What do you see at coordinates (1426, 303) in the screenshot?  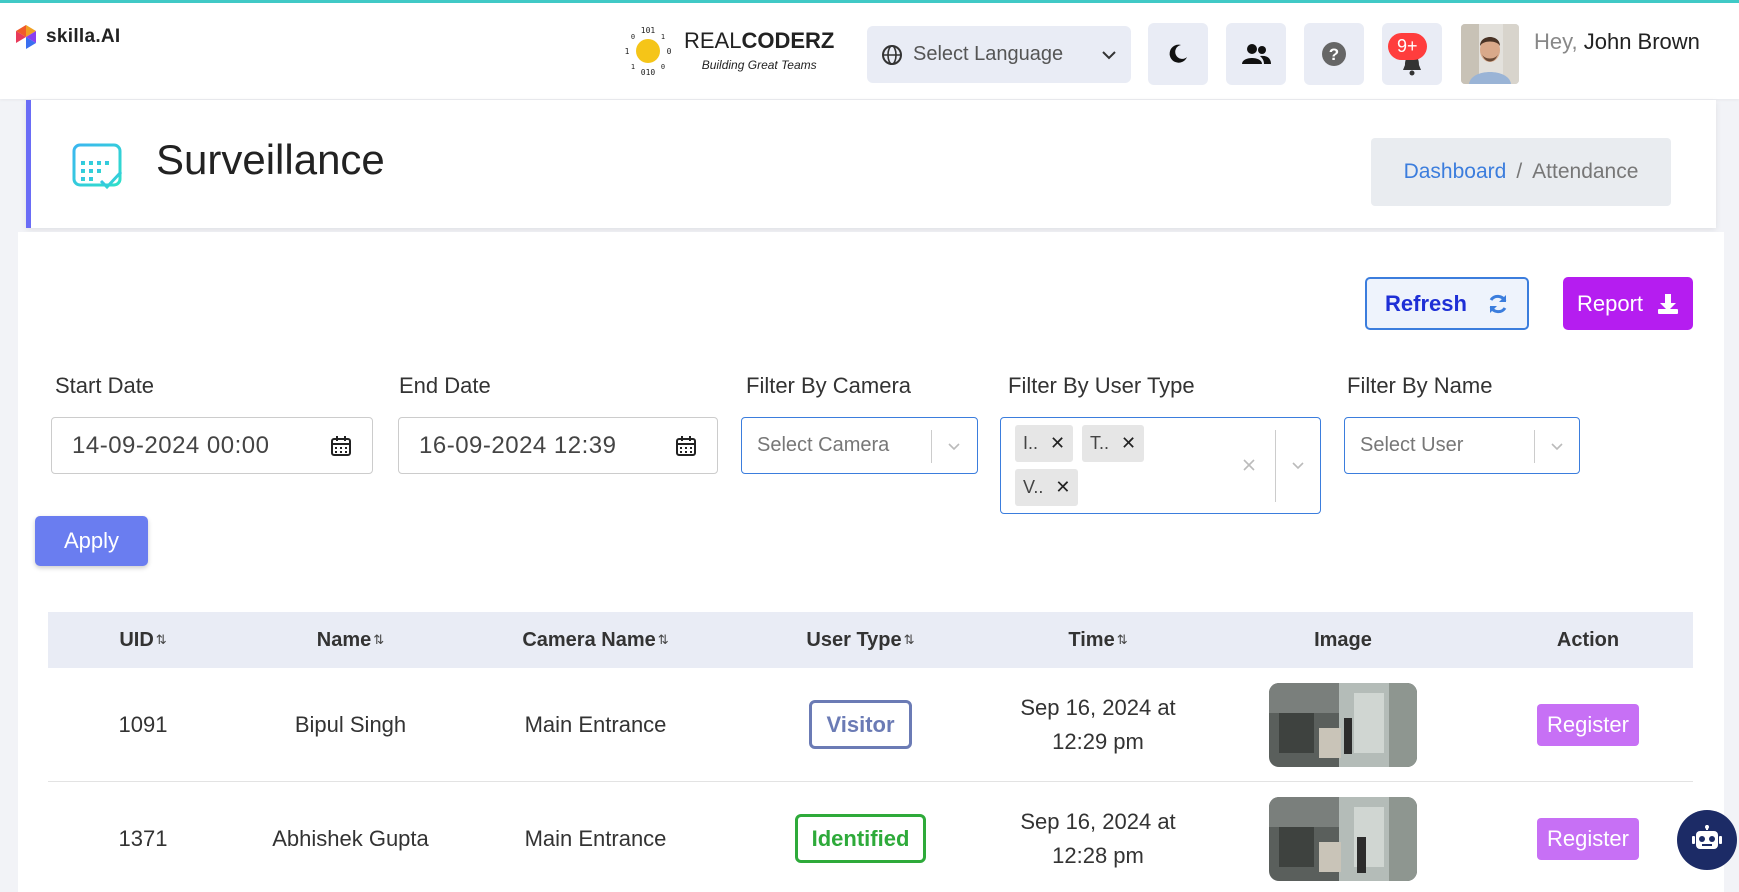 I see `refresh-label: Refresh` at bounding box center [1426, 303].